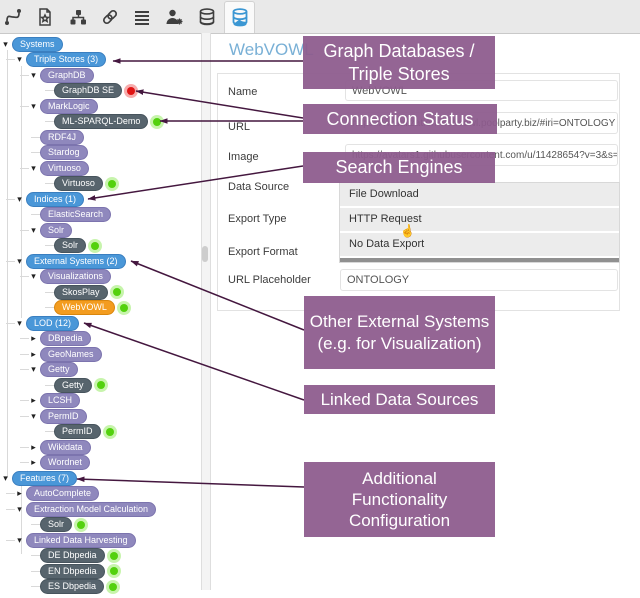 This screenshot has height=598, width=640. Describe the element at coordinates (75, 276) in the screenshot. I see `tree-item-label: Visualizations` at that location.